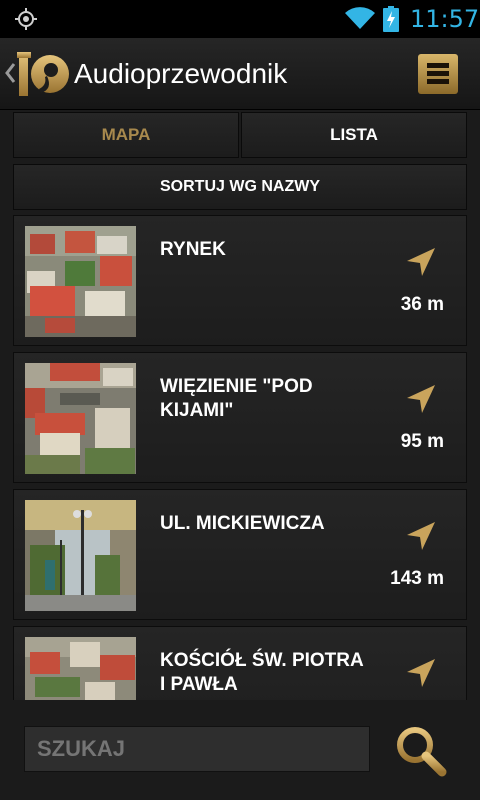 This screenshot has width=480, height=800. What do you see at coordinates (422, 304) in the screenshot?
I see `place-distance: 36 m` at bounding box center [422, 304].